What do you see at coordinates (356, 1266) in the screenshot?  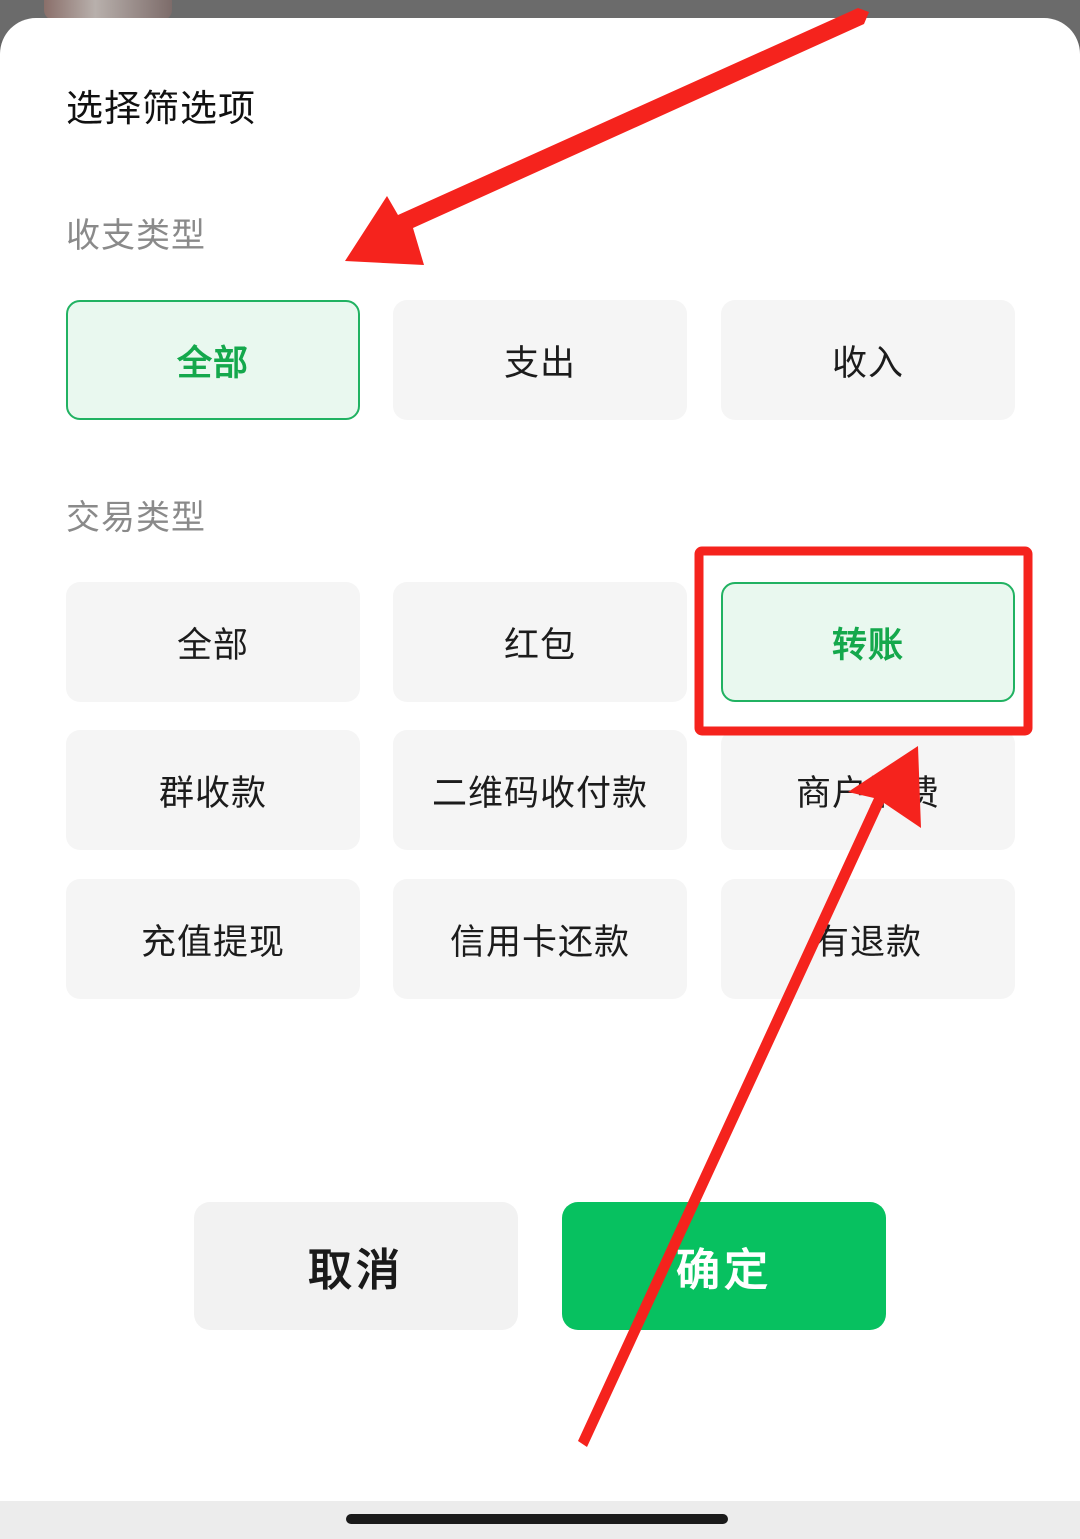 I see `cancel-button: 取消` at bounding box center [356, 1266].